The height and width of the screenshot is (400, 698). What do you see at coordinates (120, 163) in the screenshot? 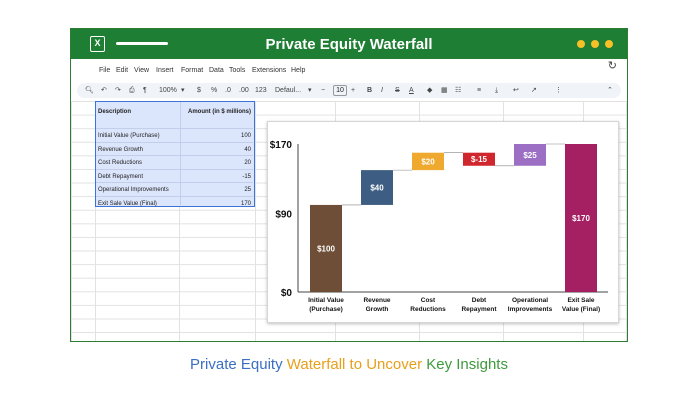
I see `row-description: Cost Reductions` at bounding box center [120, 163].